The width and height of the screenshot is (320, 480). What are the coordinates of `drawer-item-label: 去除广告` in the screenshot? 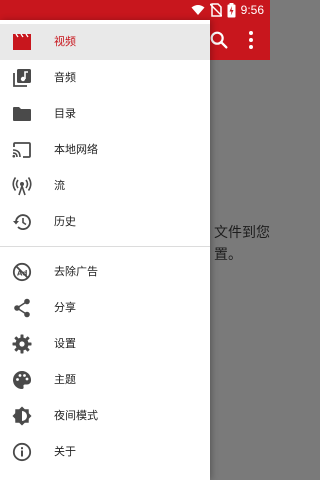 It's located at (76, 271).